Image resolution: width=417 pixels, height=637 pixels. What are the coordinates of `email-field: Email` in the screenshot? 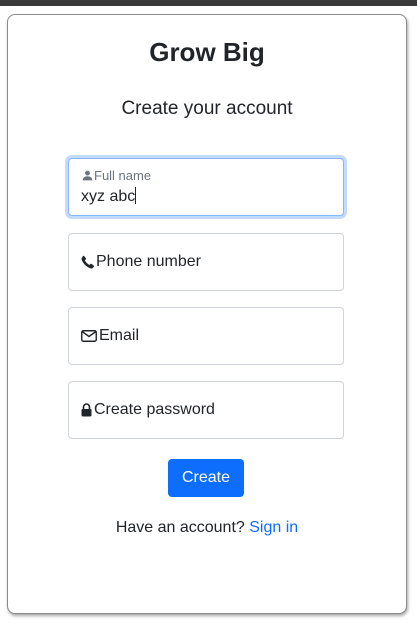 It's located at (206, 336).